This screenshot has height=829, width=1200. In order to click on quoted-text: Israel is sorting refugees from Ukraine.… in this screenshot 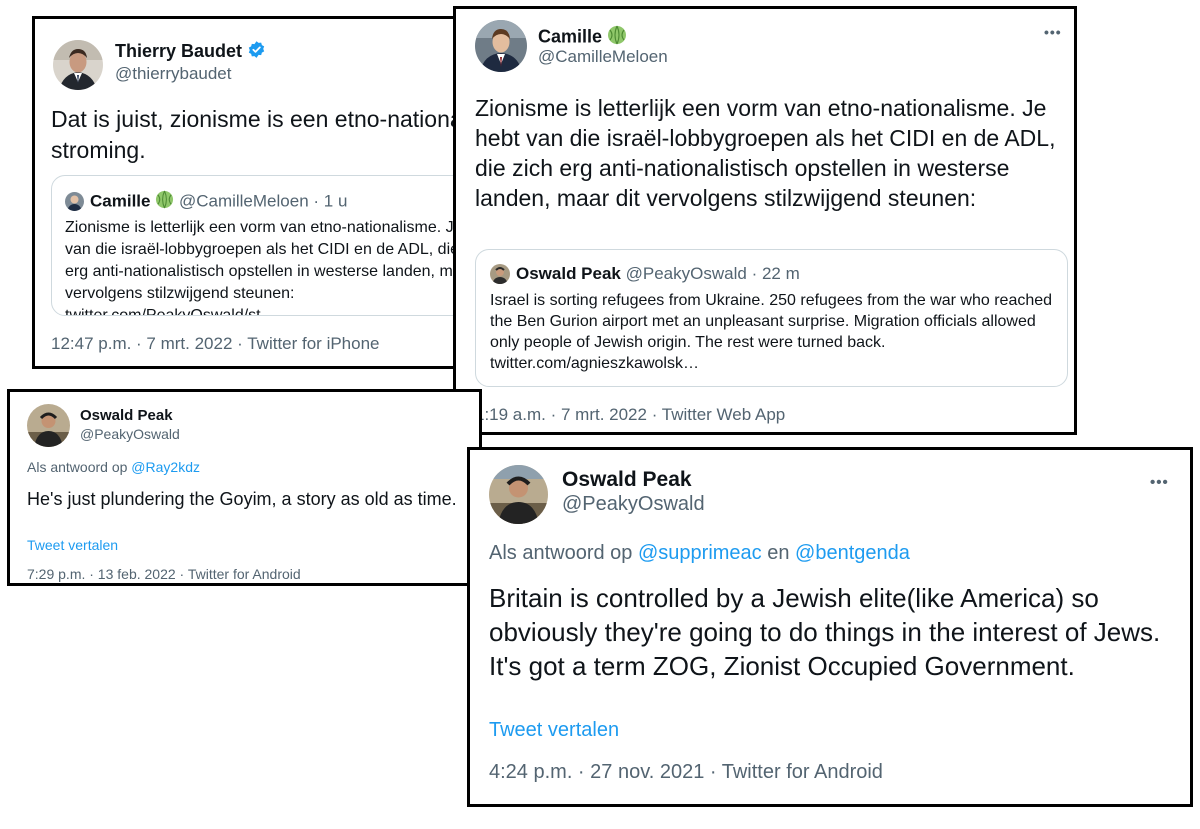, I will do `click(771, 332)`.